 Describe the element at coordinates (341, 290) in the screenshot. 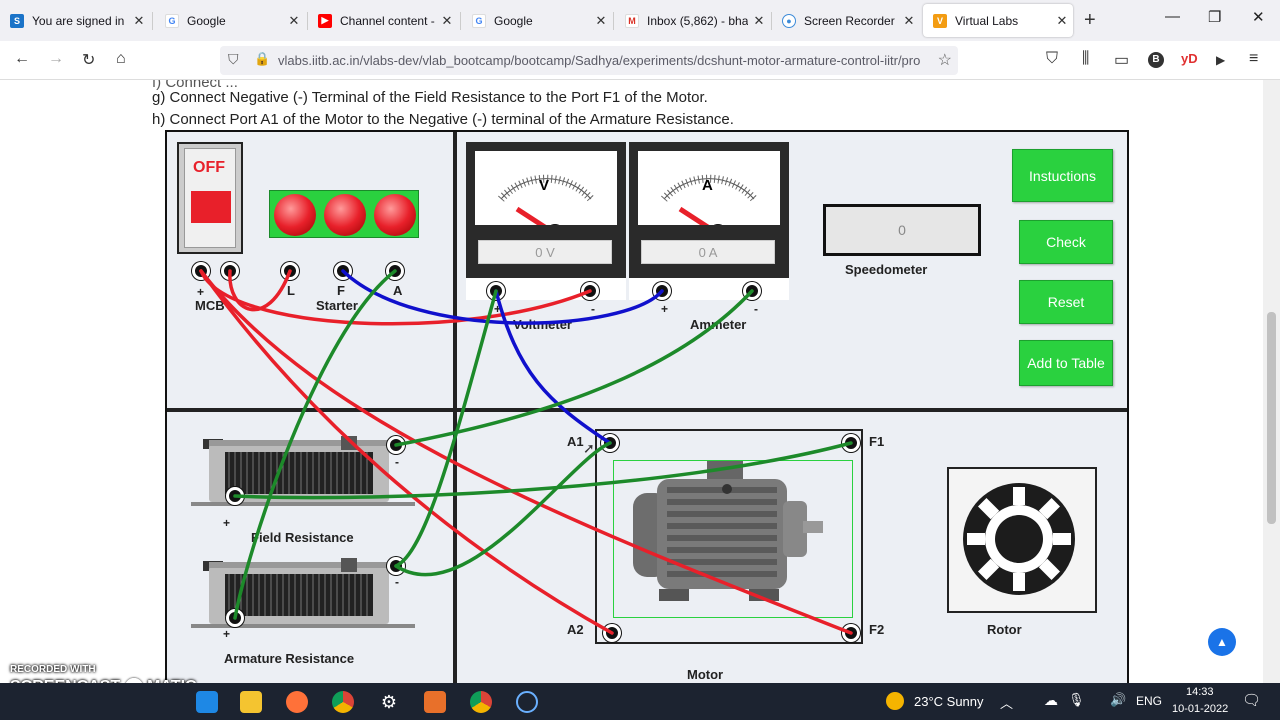

I see `starter-f-label: F` at that location.